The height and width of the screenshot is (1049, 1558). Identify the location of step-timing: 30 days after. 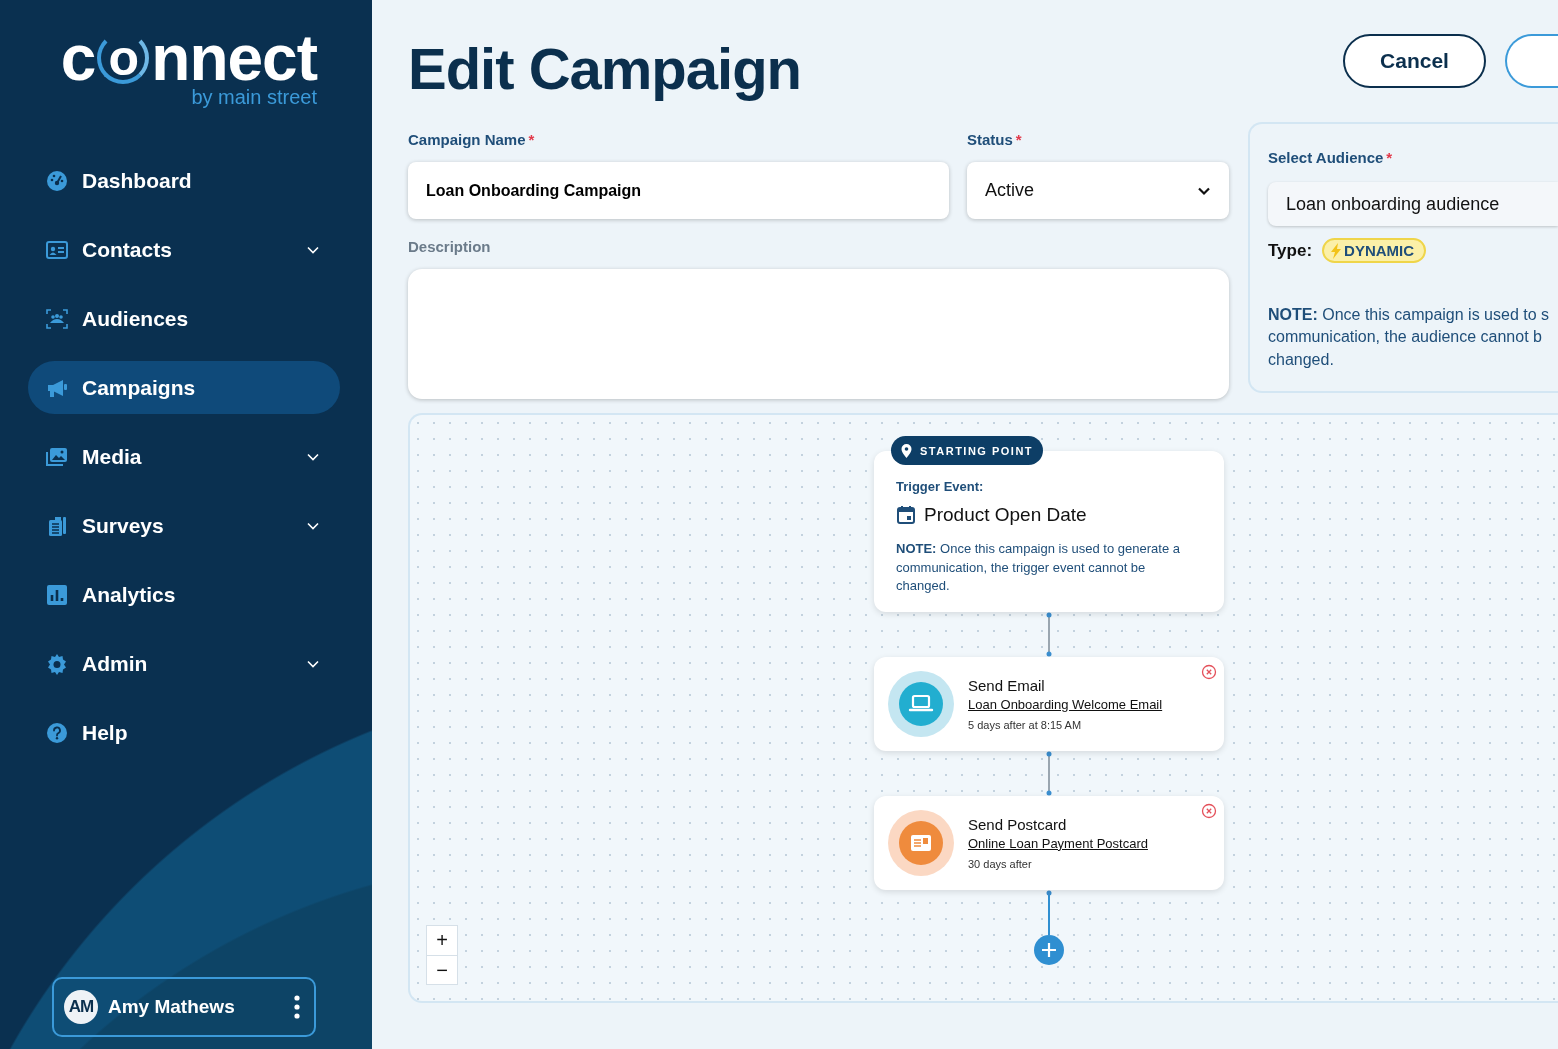
(1000, 863).